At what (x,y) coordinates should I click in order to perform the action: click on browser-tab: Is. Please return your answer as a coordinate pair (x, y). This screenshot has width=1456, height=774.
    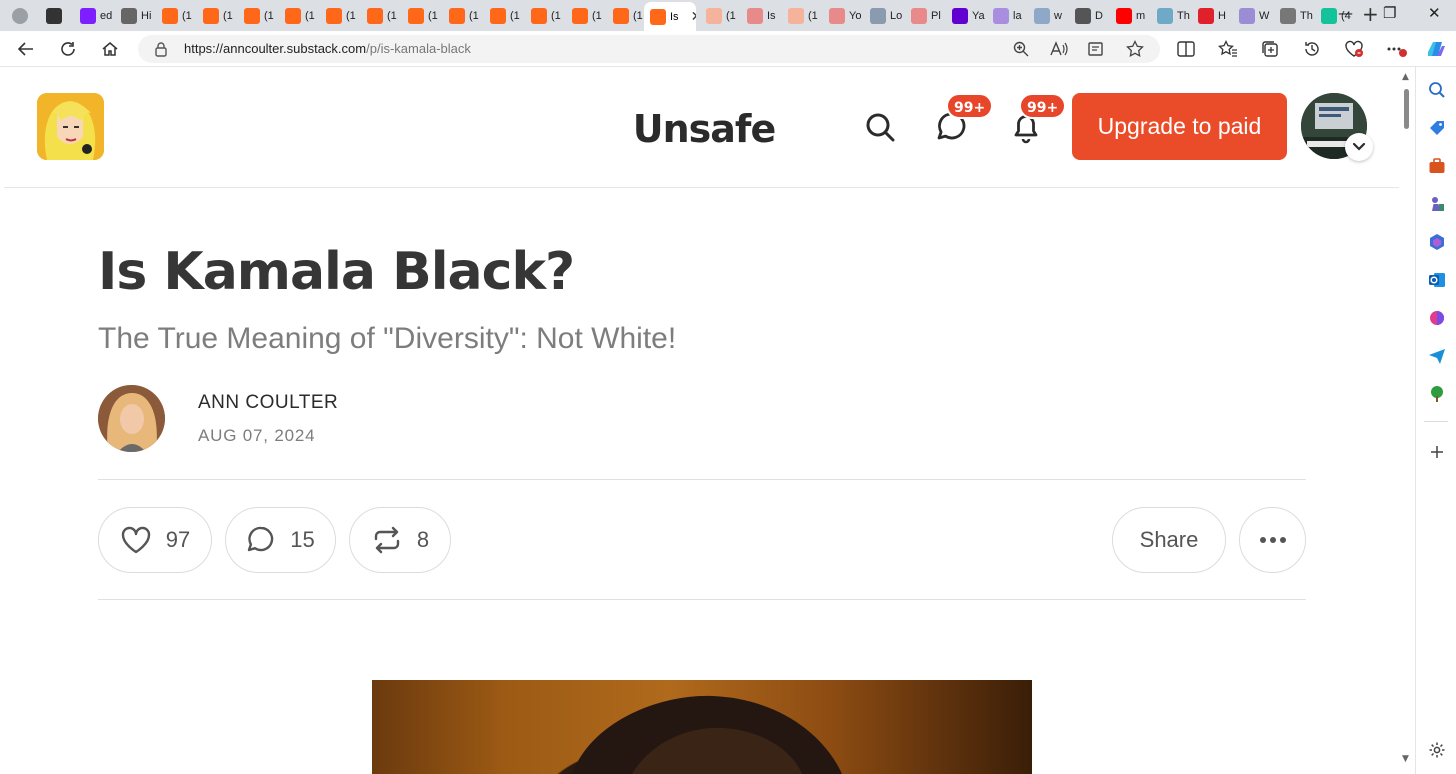
    Looking at the image, I should click on (761, 16).